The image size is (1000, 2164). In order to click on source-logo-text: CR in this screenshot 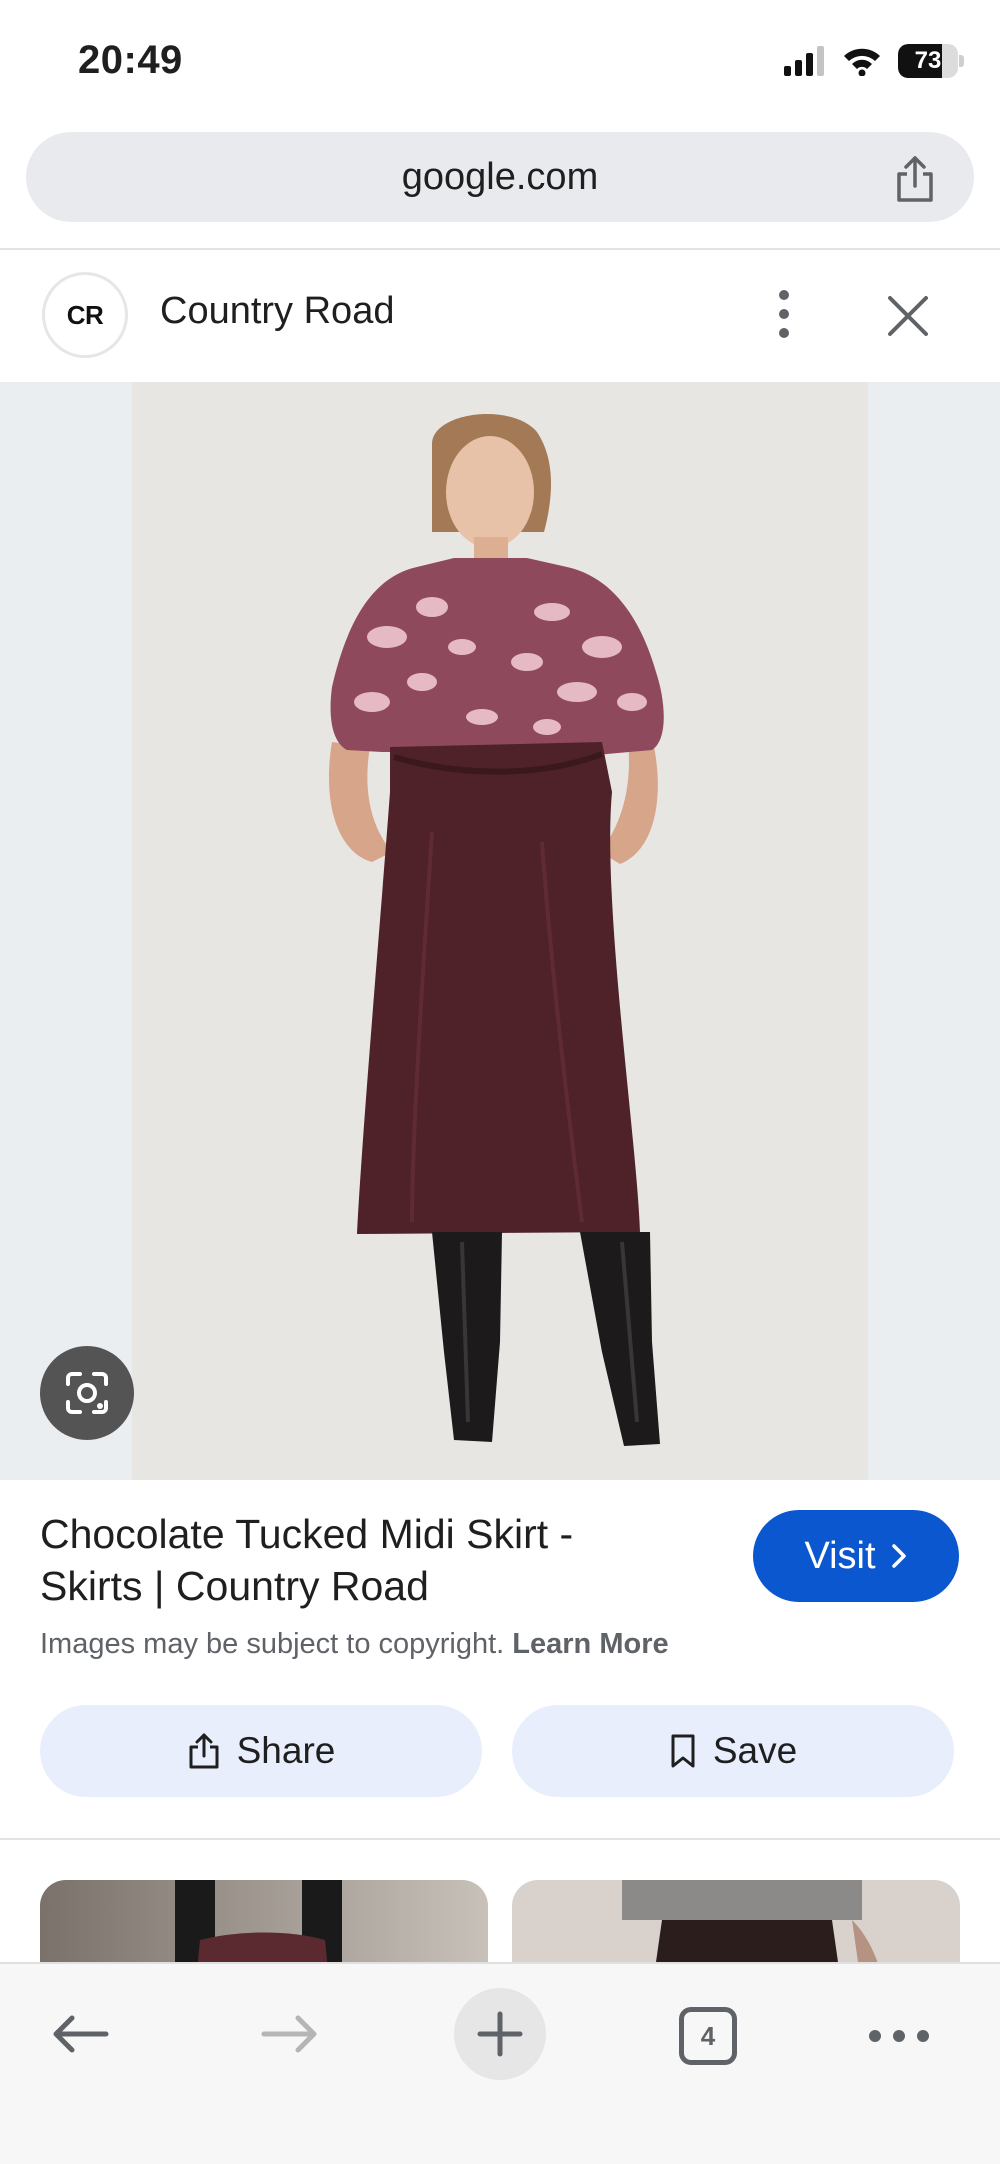, I will do `click(85, 314)`.